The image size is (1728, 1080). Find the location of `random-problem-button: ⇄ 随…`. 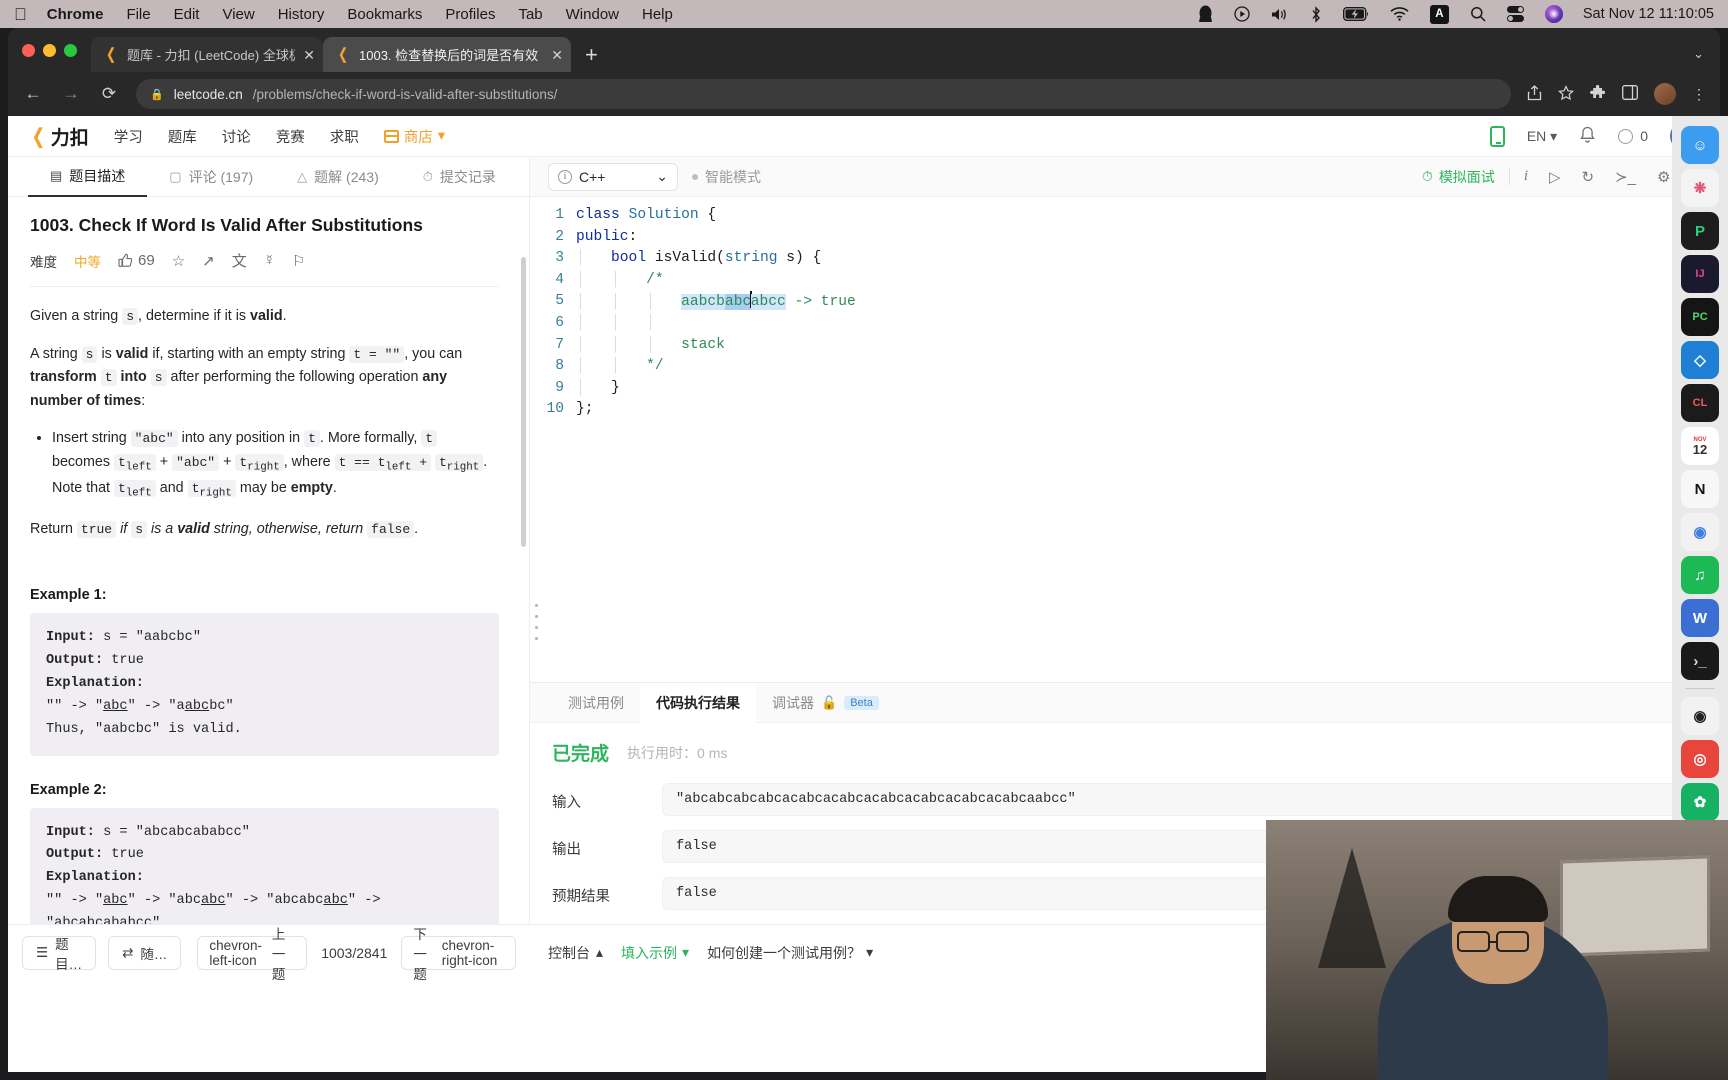

random-problem-button: ⇄ 随… is located at coordinates (145, 952).